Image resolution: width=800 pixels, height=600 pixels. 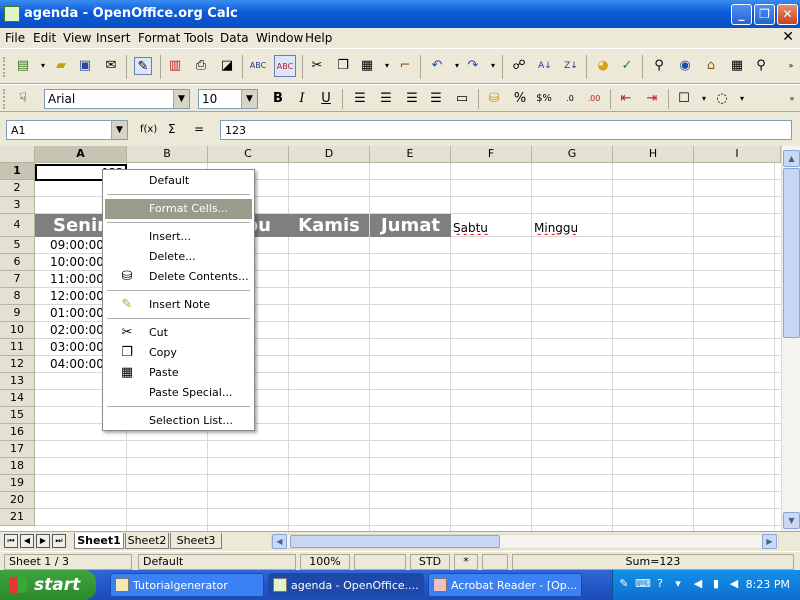 What do you see at coordinates (43, 541) in the screenshot?
I see `next-sheet-icon: ▶` at bounding box center [43, 541].